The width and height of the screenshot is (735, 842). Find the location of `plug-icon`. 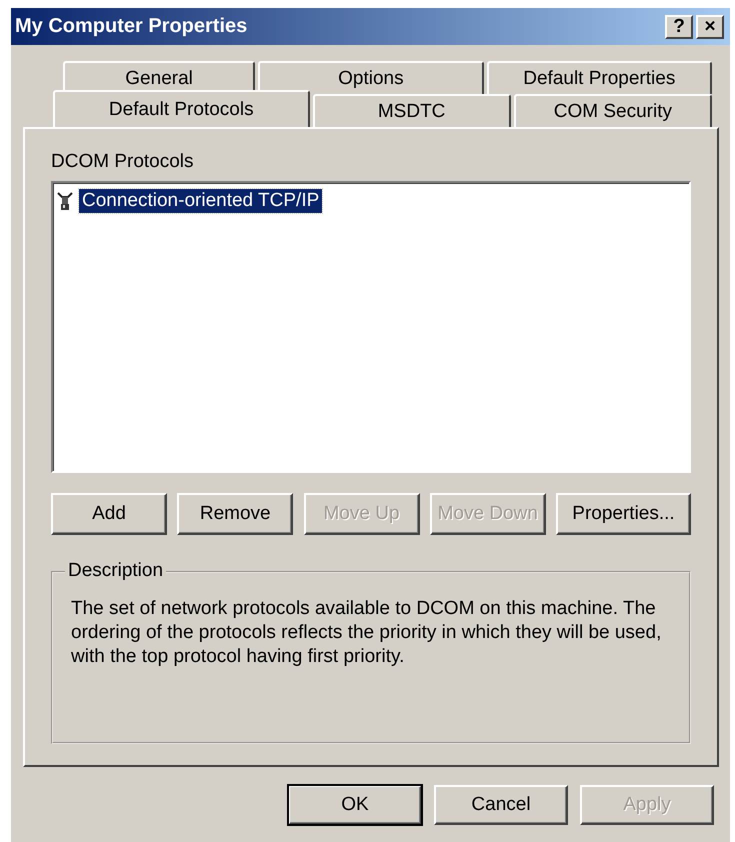

plug-icon is located at coordinates (65, 201).